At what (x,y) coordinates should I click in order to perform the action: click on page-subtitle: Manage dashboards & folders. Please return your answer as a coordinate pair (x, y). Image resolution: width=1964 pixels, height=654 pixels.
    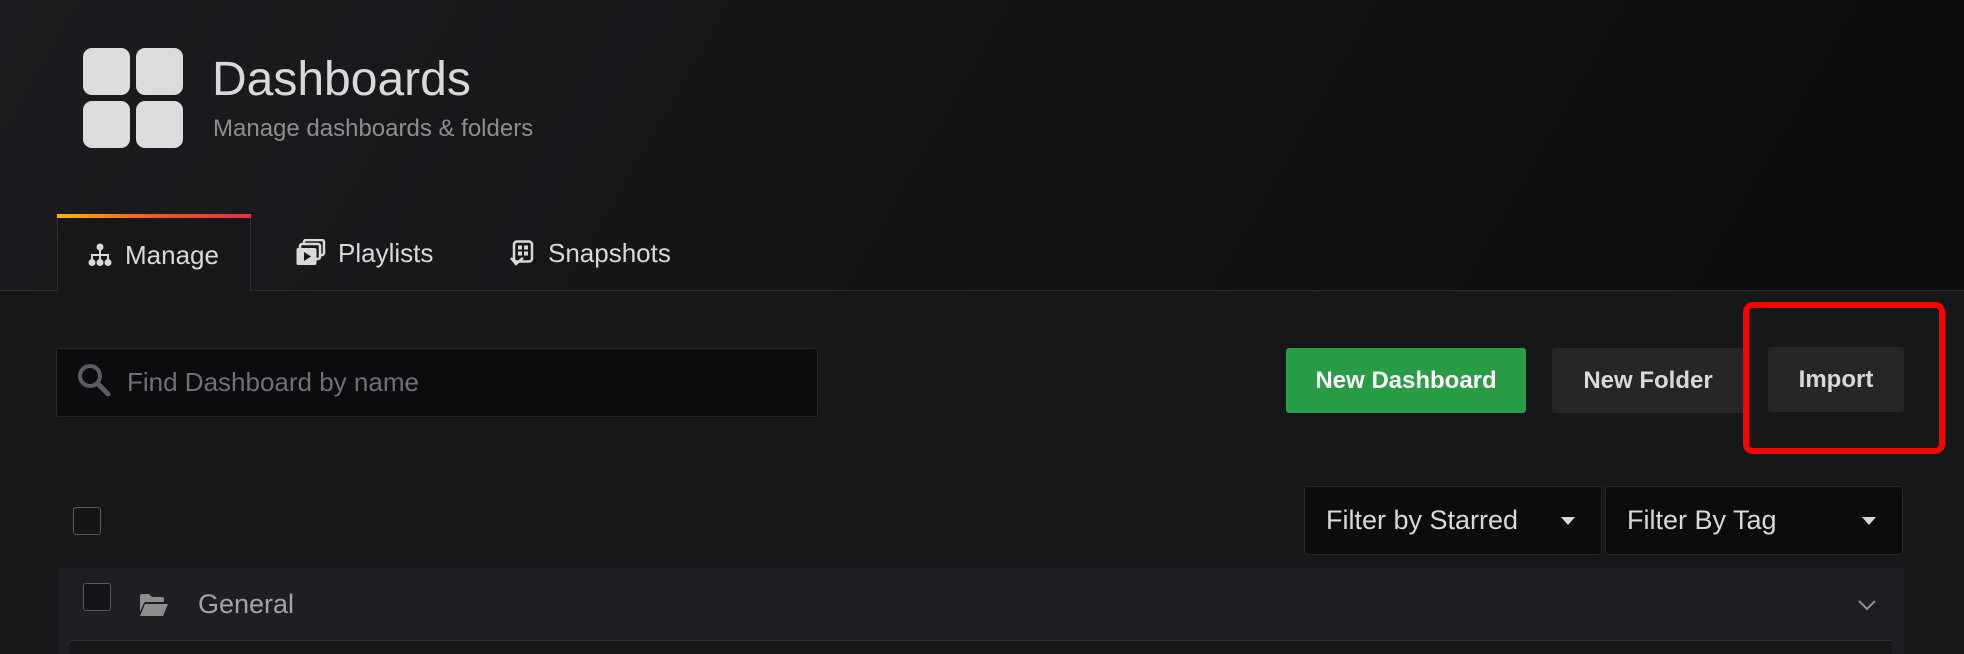
    Looking at the image, I should click on (373, 128).